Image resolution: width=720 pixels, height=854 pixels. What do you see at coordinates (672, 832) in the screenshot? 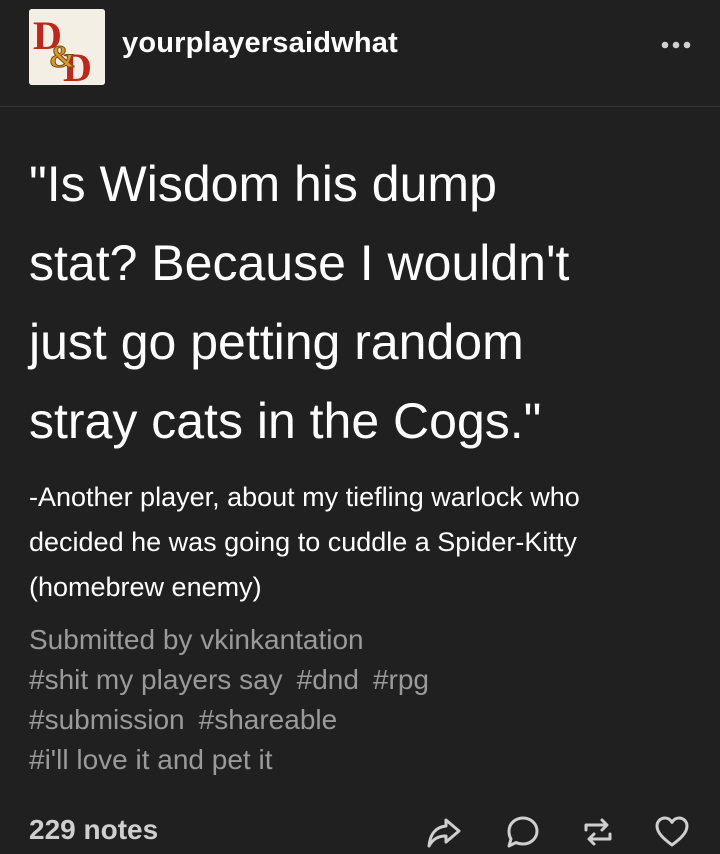
I see `like-icon` at bounding box center [672, 832].